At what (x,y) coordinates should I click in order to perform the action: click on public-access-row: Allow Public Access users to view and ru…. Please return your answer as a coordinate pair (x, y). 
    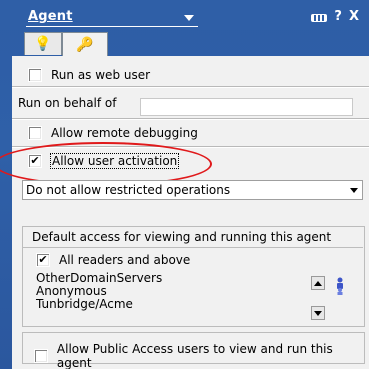
    Looking at the image, I should click on (201, 355).